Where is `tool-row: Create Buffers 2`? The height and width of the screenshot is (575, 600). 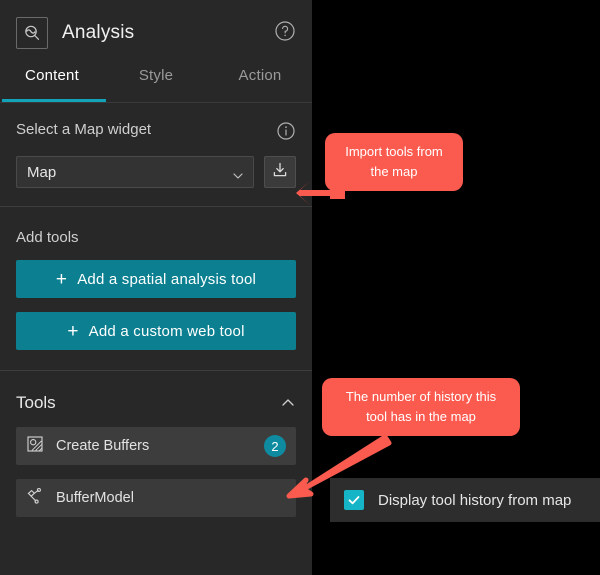
tool-row: Create Buffers 2 is located at coordinates (156, 446).